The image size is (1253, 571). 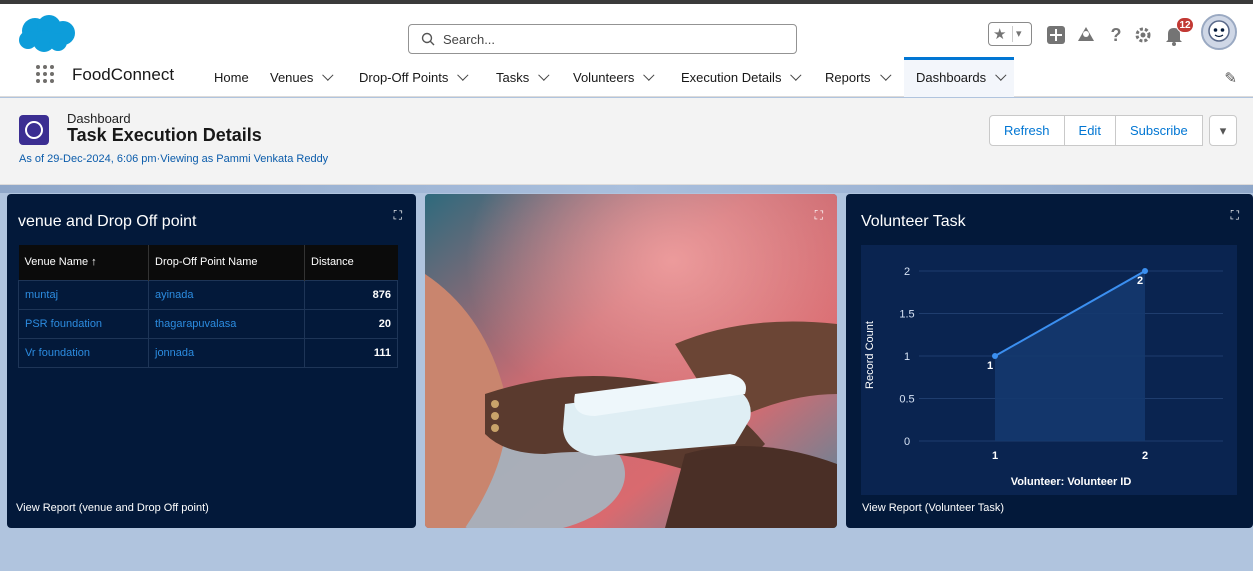 What do you see at coordinates (351, 323) in the screenshot?
I see `distance-cell: 20` at bounding box center [351, 323].